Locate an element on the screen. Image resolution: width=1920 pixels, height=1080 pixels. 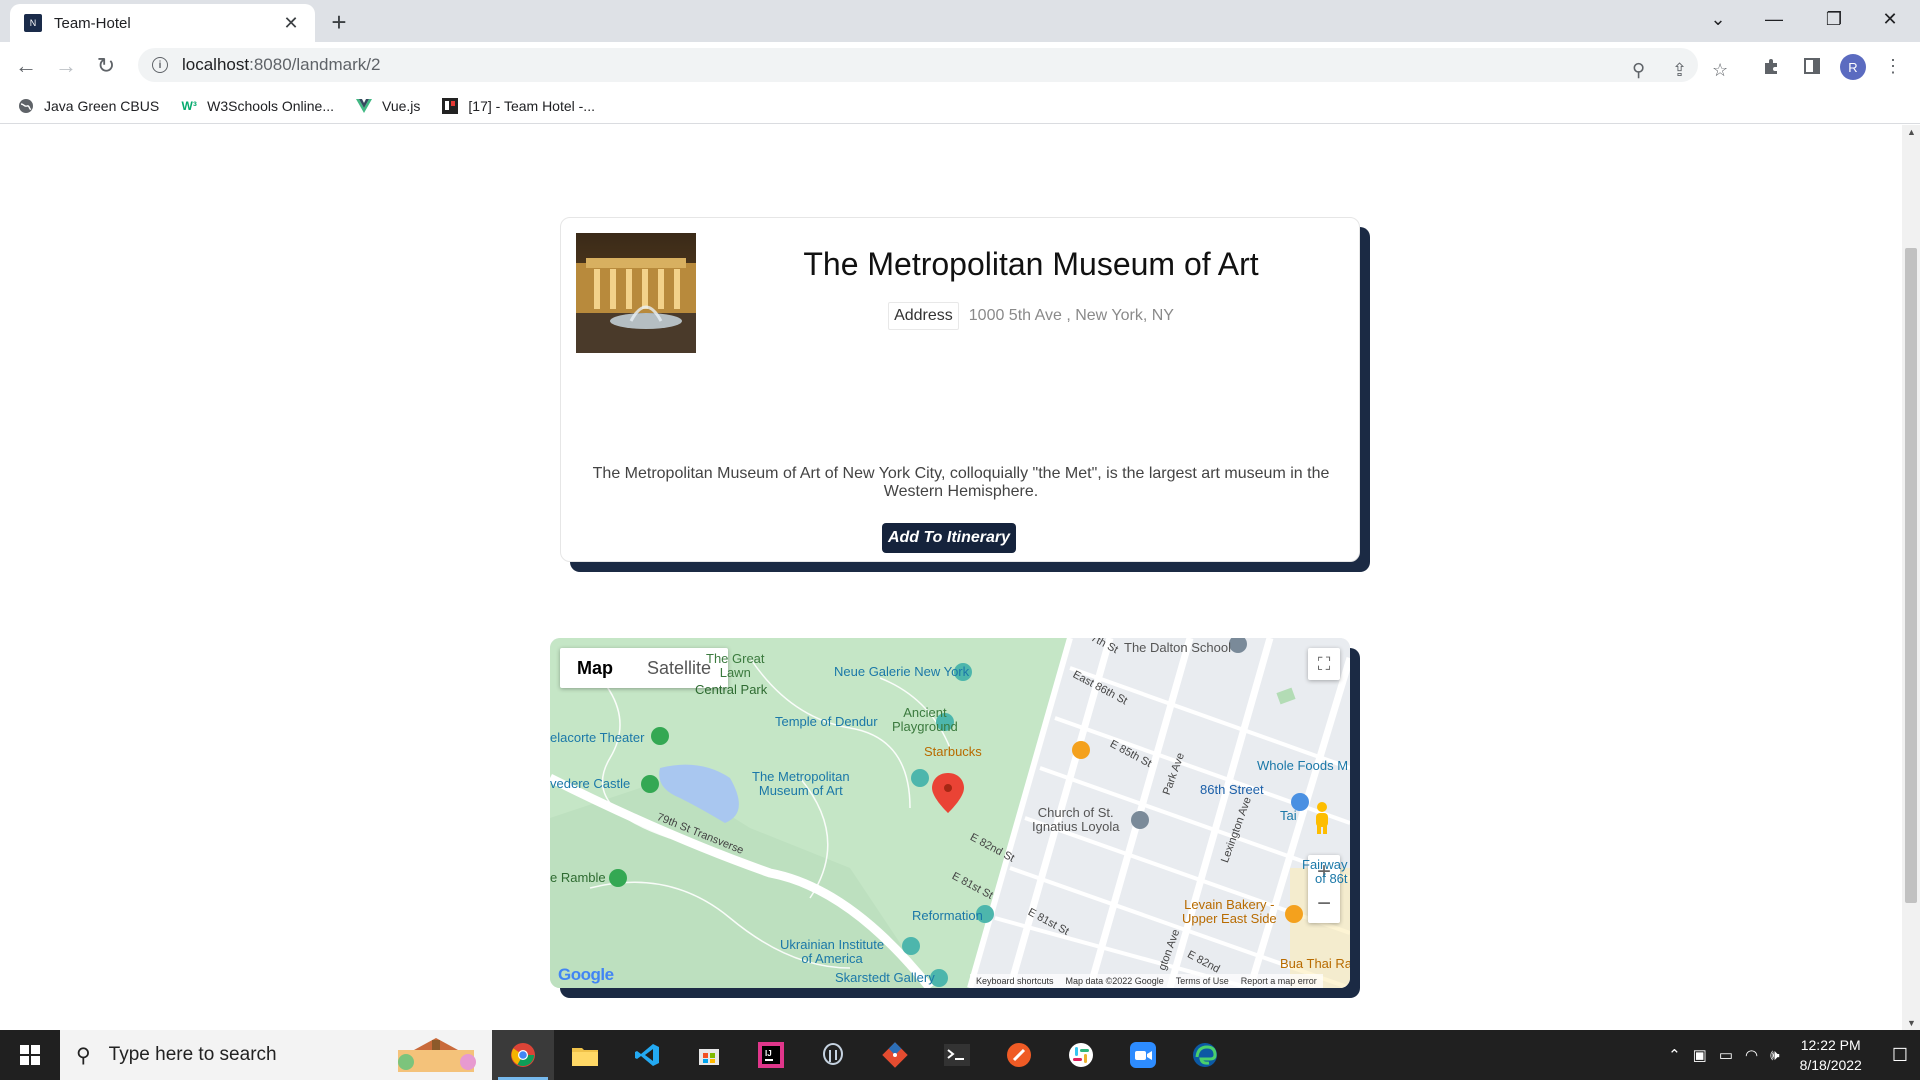
map-label-dalton: The Dalton School is located at coordinates (1177, 647).